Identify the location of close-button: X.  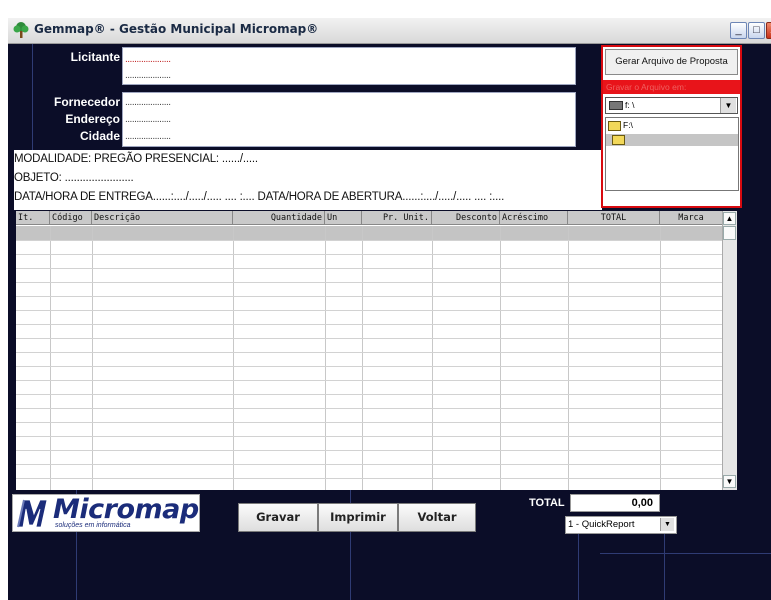
(768, 30).